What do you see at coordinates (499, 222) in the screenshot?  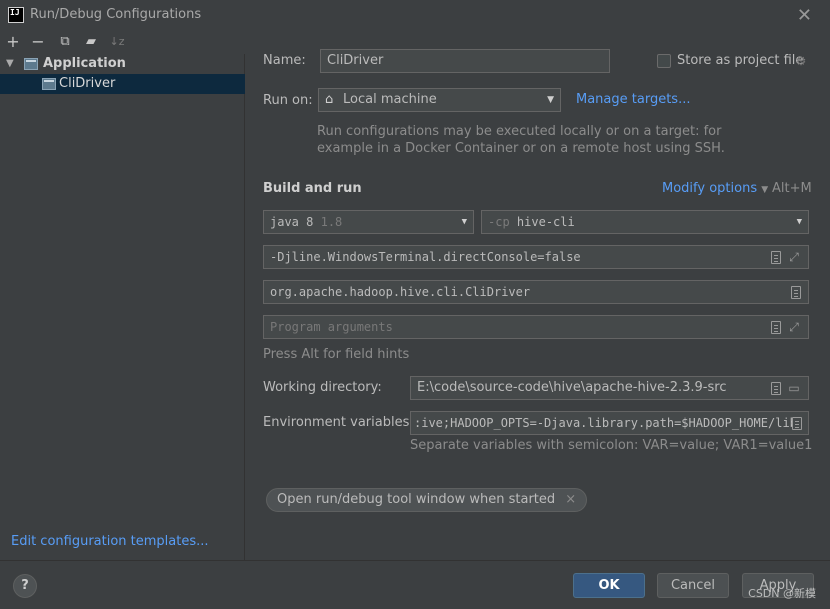 I see `cp-flag: -cp` at bounding box center [499, 222].